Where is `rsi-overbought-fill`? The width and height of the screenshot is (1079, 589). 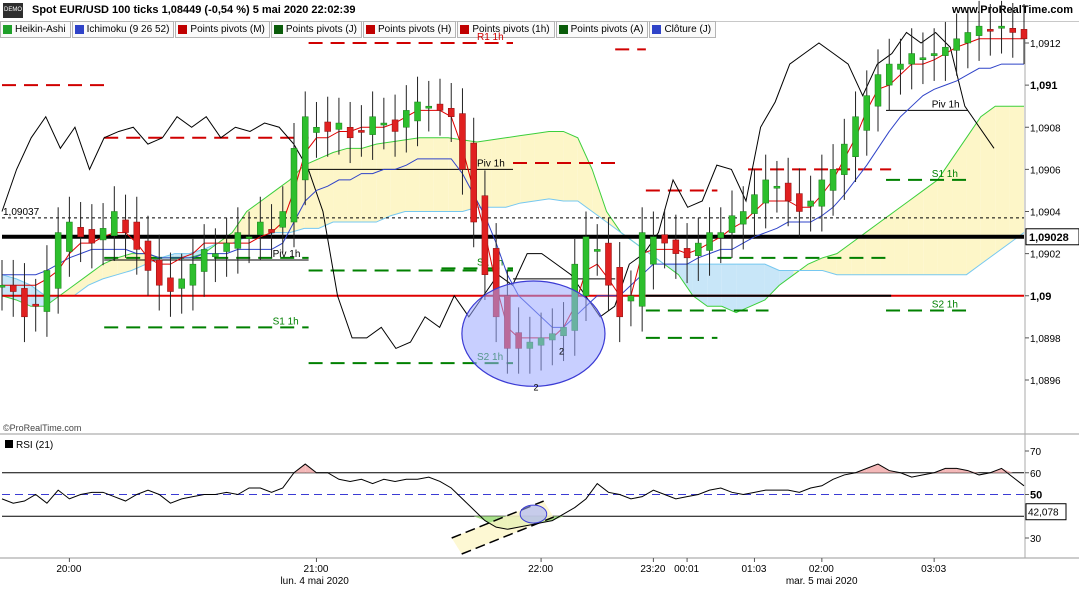
rsi-overbought-fill is located at coordinates (951, 470).